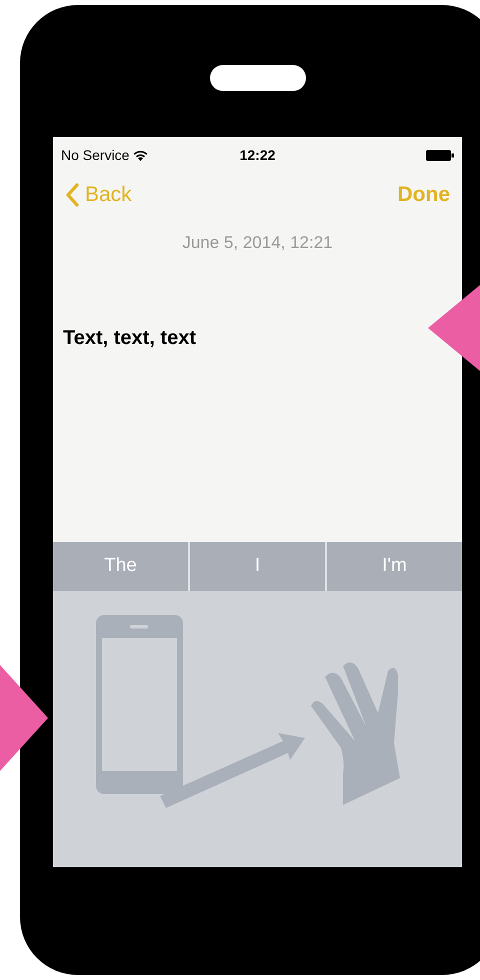 This screenshot has height=980, width=480. Describe the element at coordinates (95, 155) in the screenshot. I see `carrier-label: No Service` at that location.